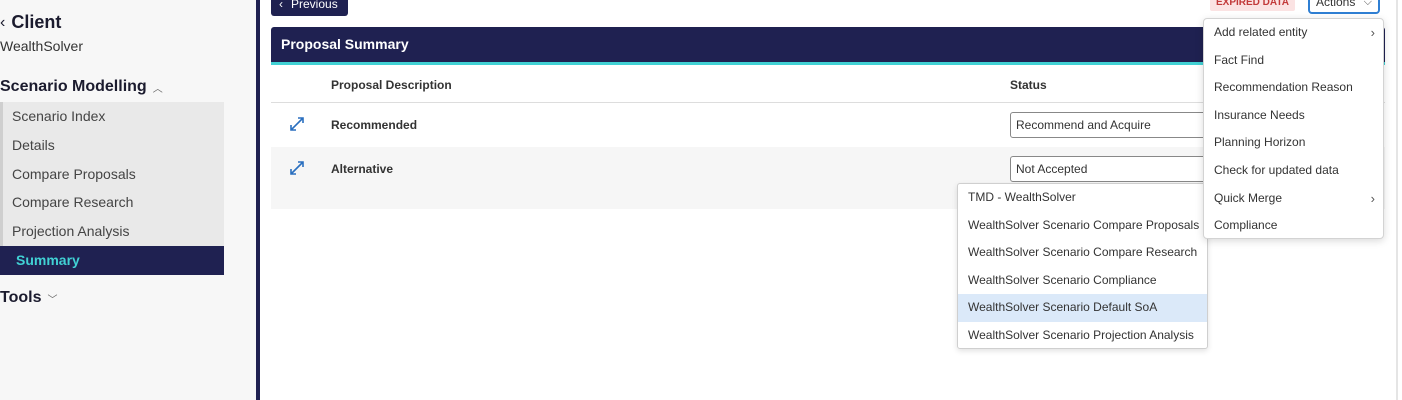 The height and width of the screenshot is (400, 1402). What do you see at coordinates (1259, 114) in the screenshot?
I see `menu-item-label: Insurance Needs` at bounding box center [1259, 114].